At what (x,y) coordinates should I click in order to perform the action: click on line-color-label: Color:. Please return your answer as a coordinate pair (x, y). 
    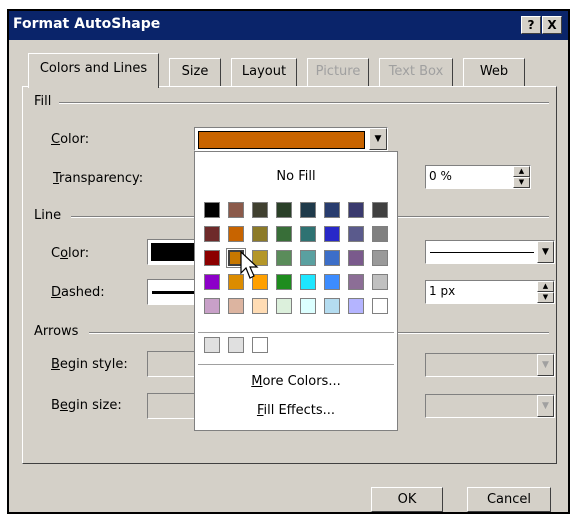
    Looking at the image, I should click on (70, 253).